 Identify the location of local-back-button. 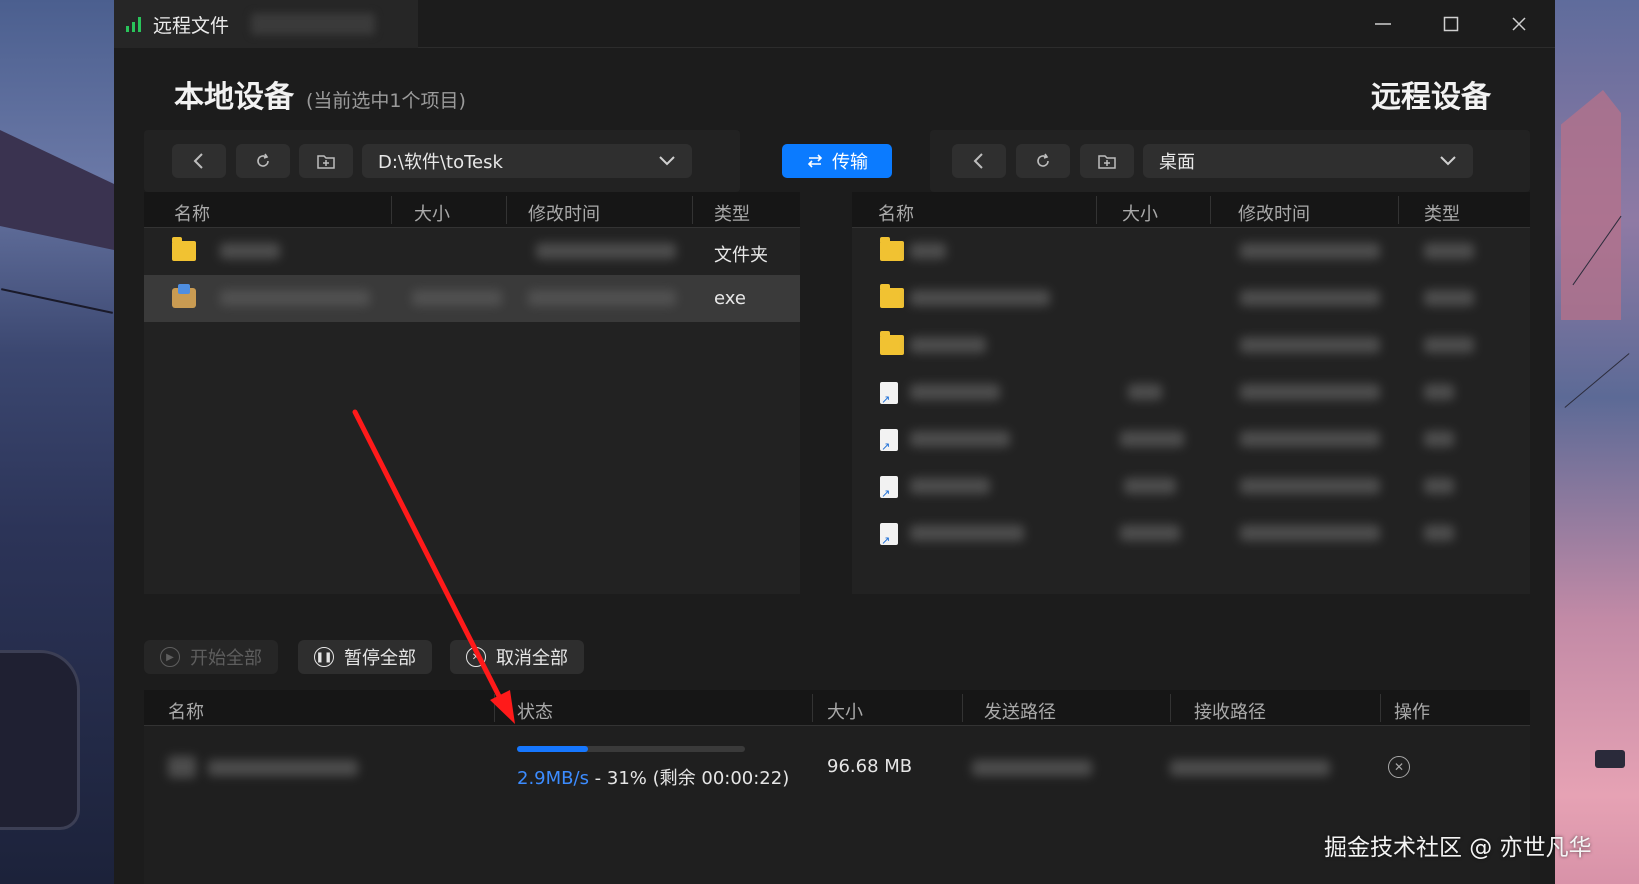
(199, 161).